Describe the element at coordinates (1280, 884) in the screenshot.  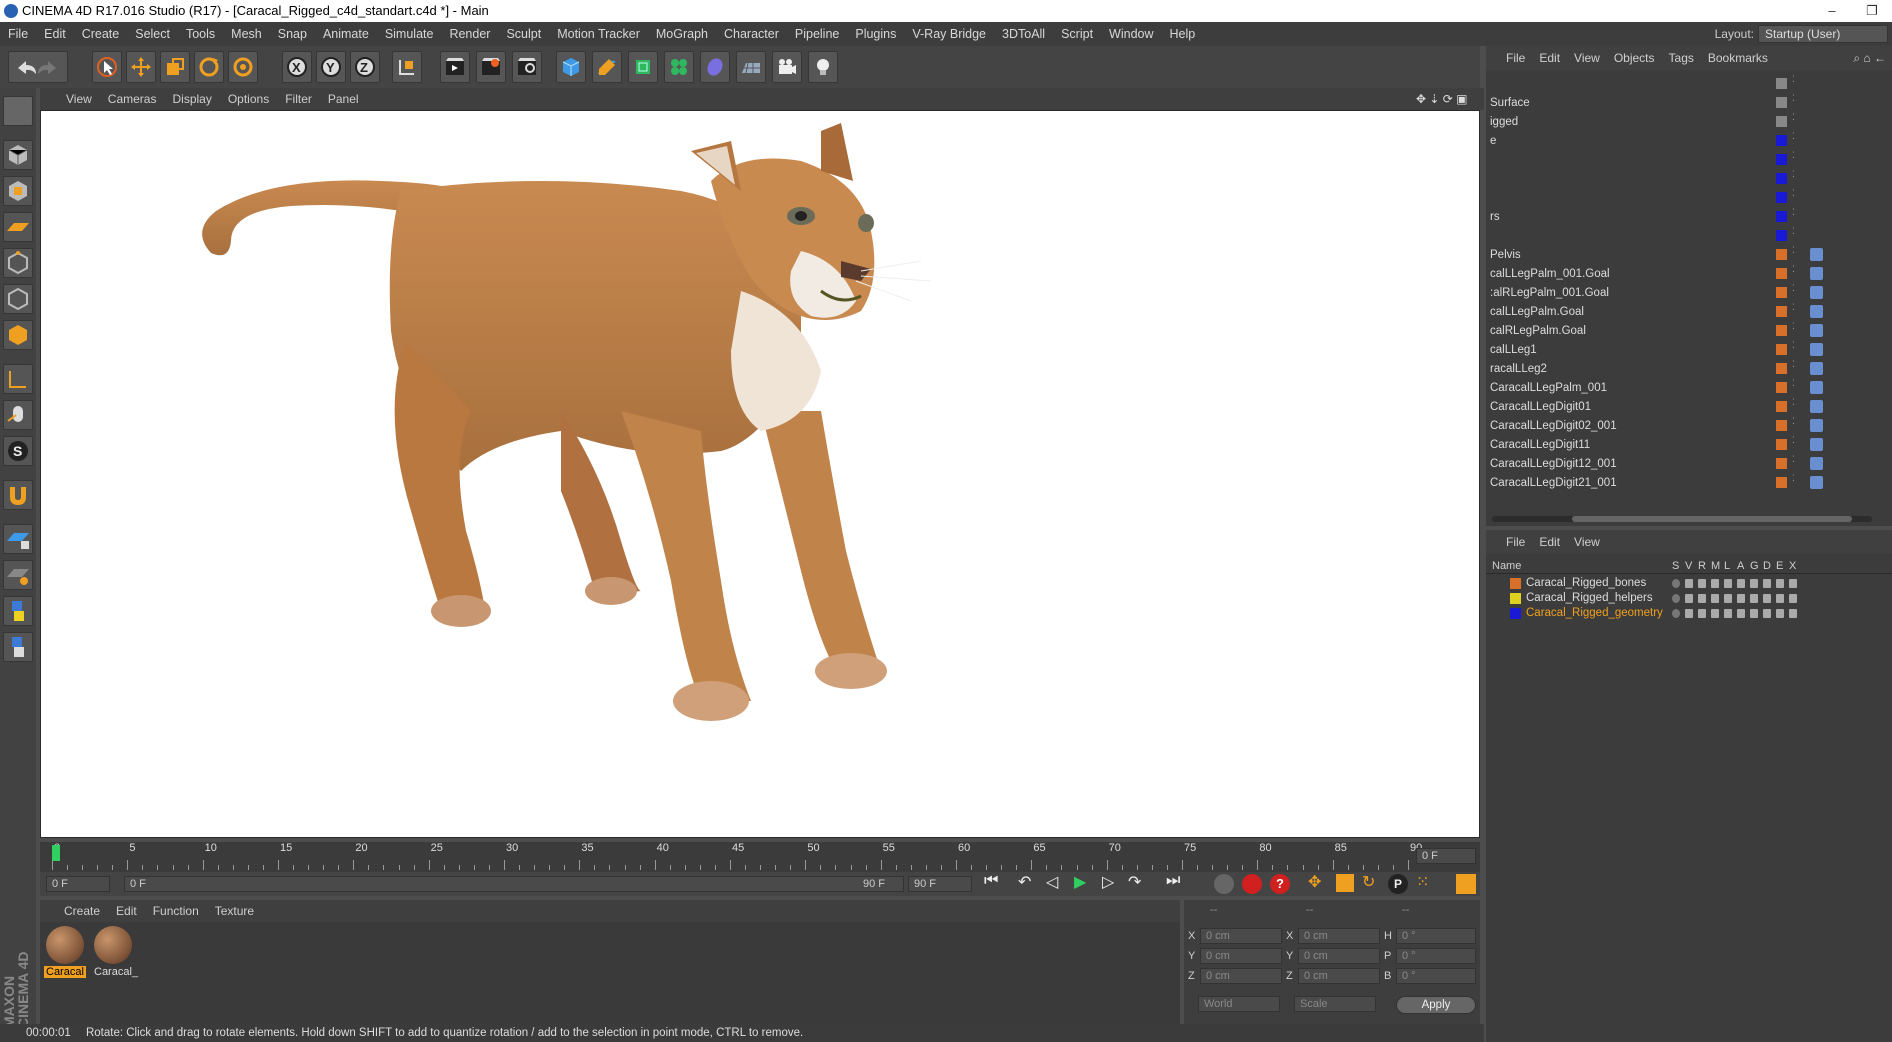
I see `autokey-icon: ?` at that location.